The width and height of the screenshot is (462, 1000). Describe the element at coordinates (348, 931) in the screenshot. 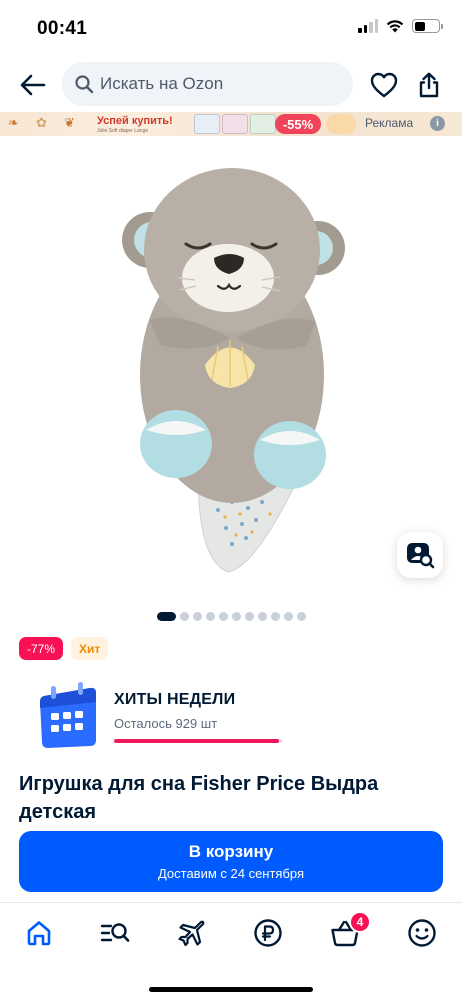

I see `nav-cart: 4` at that location.